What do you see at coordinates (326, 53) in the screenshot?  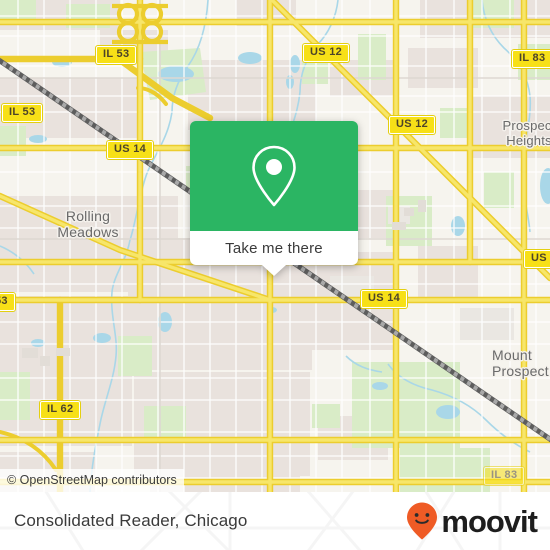 I see `shield-us-12-north: US 12` at bounding box center [326, 53].